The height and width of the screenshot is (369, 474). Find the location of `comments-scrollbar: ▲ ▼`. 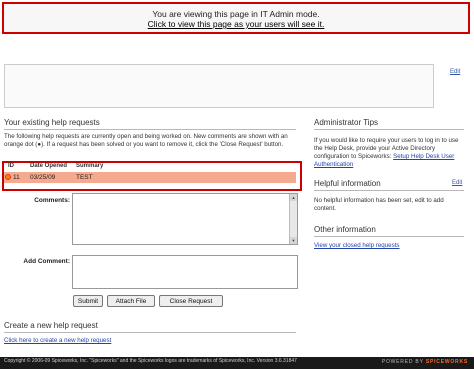

comments-scrollbar: ▲ ▼ is located at coordinates (293, 219).